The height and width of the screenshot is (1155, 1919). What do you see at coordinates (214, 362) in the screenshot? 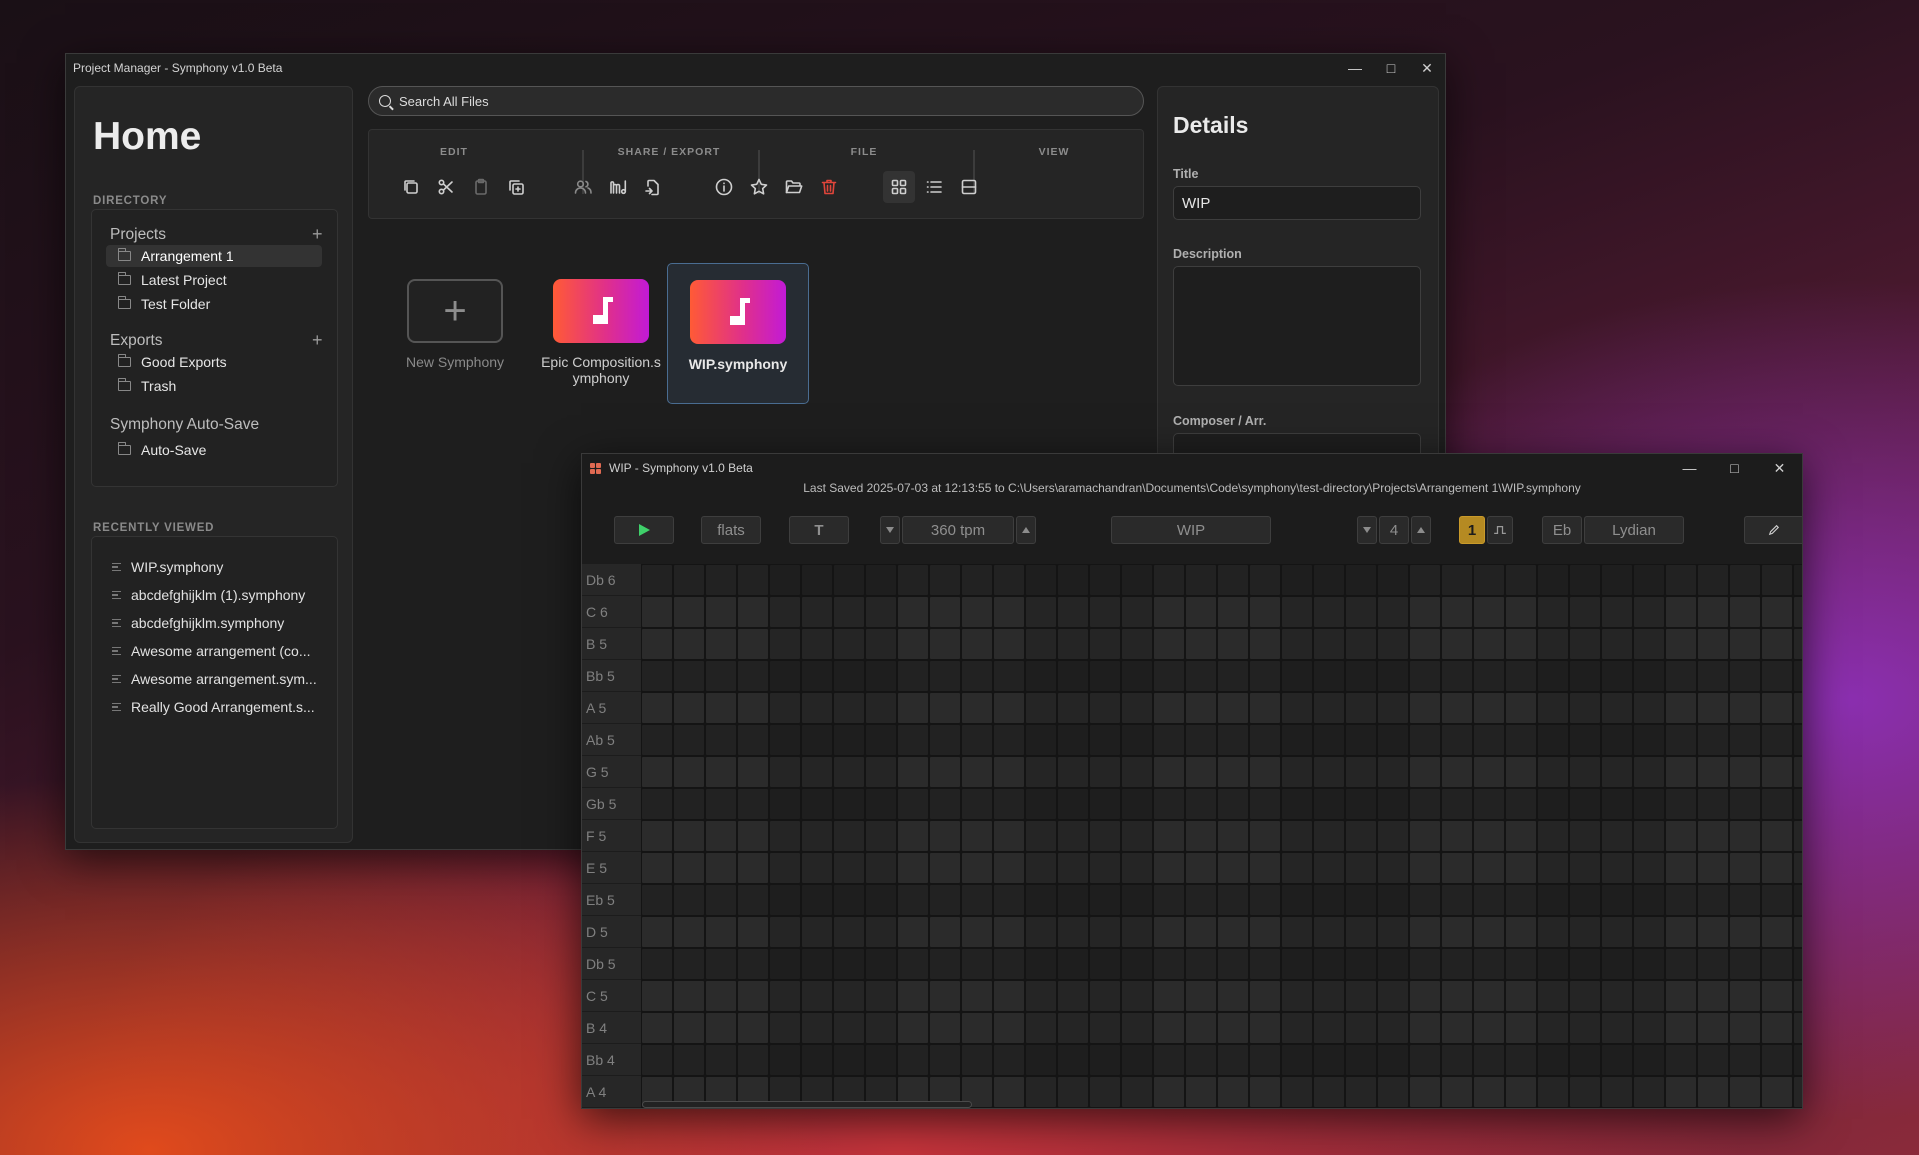
I see `sidebar-item-good-exports: Good Exports` at bounding box center [214, 362].